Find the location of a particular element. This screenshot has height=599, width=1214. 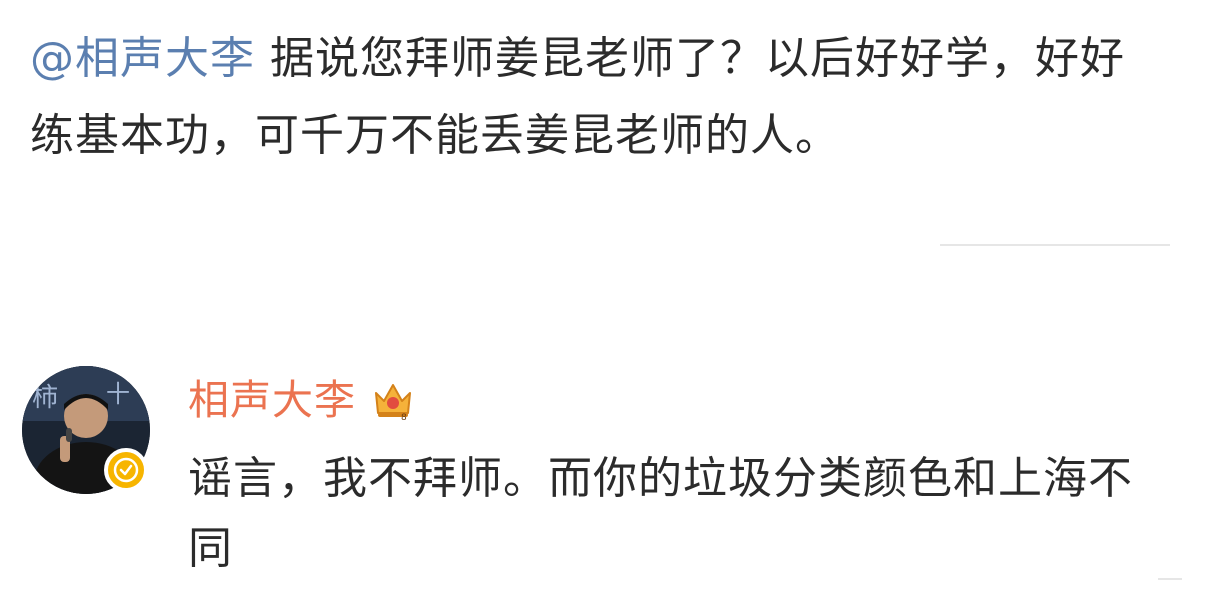

verified-badge-icon is located at coordinates (126, 470).